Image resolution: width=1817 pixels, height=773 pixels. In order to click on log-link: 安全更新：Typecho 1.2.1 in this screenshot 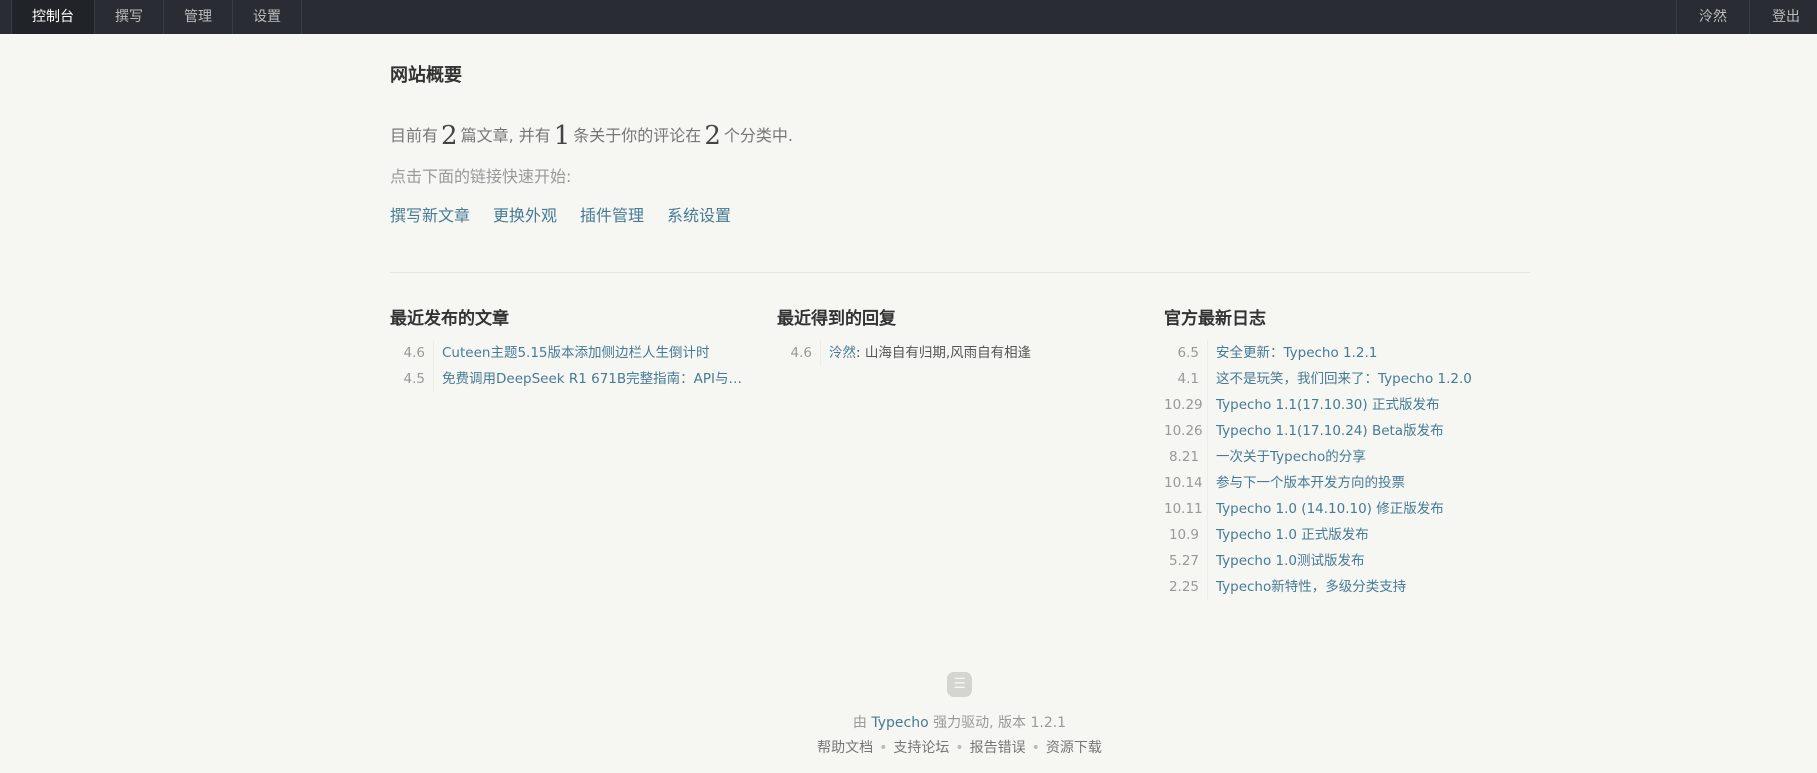, I will do `click(1292, 353)`.